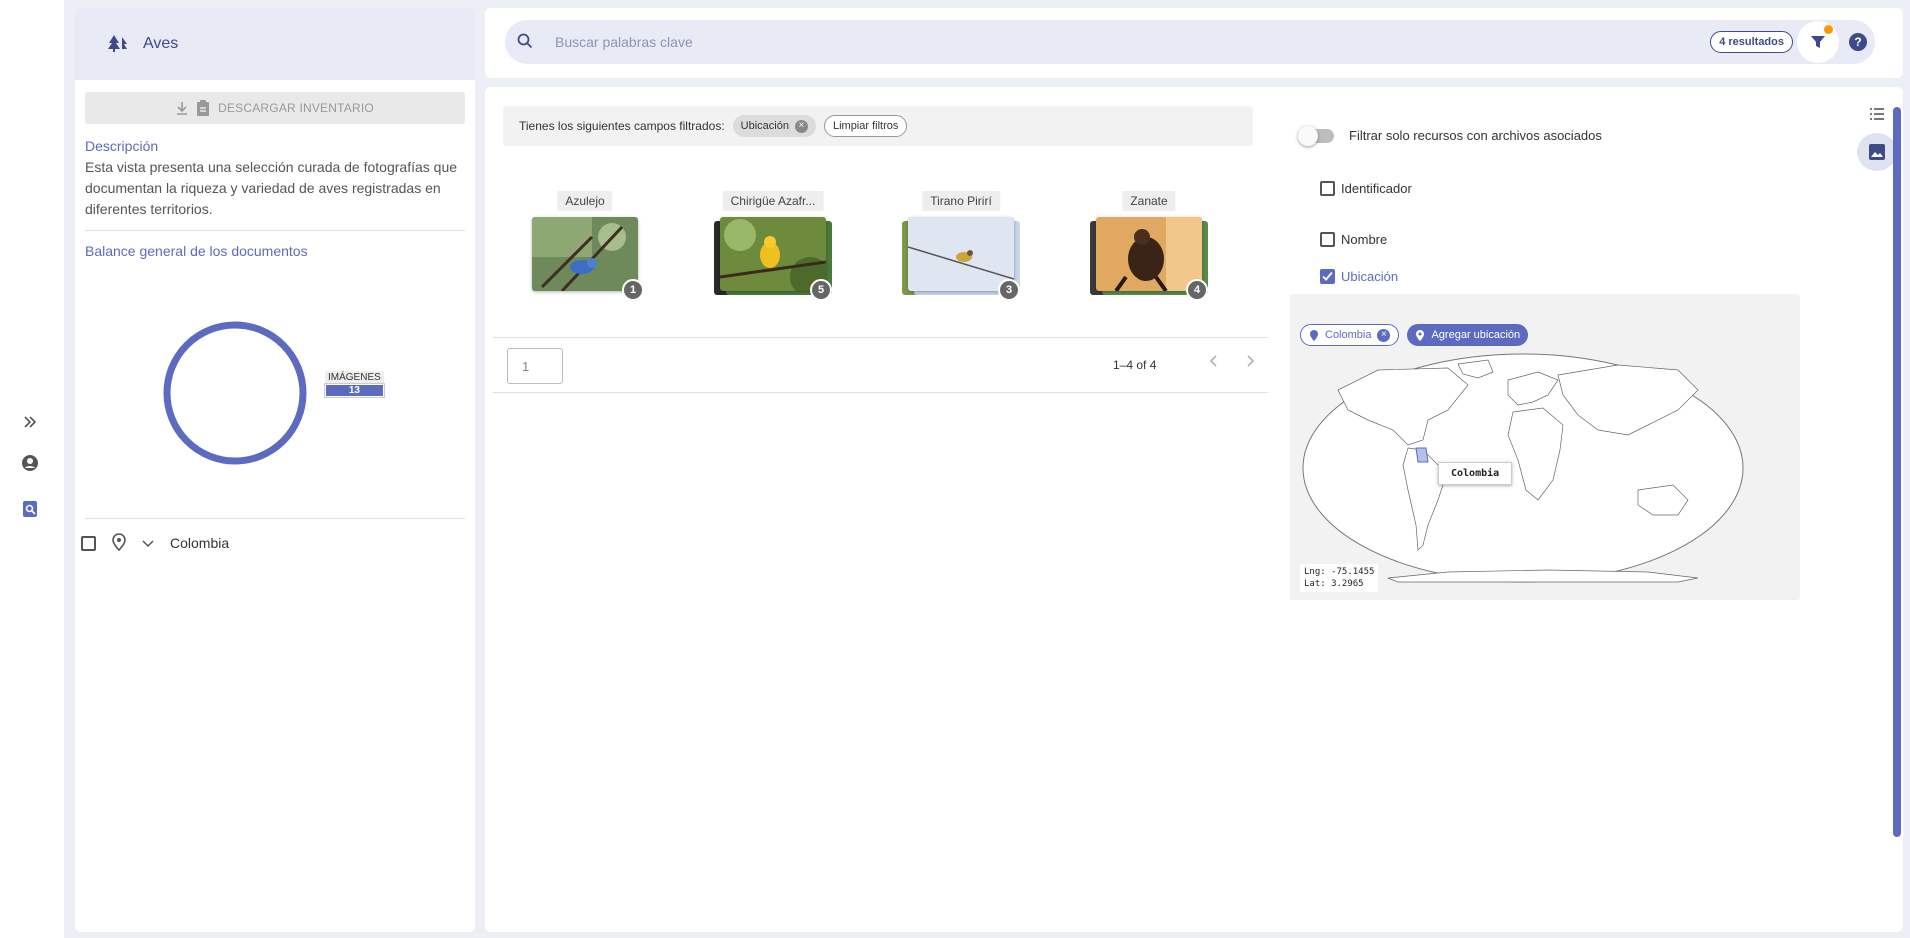  I want to click on clear-filters-button: Limpiar filtros, so click(865, 126).